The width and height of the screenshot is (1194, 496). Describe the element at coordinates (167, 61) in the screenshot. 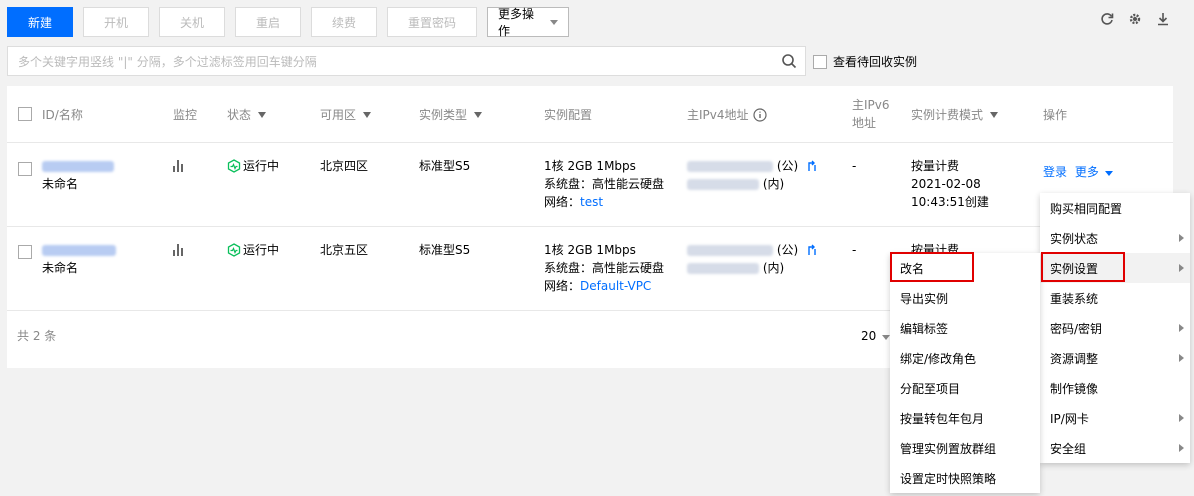

I see `search-placeholder: 多个关键字用竖线 "|" 分隔，多个过滤标签用回车键分隔` at that location.